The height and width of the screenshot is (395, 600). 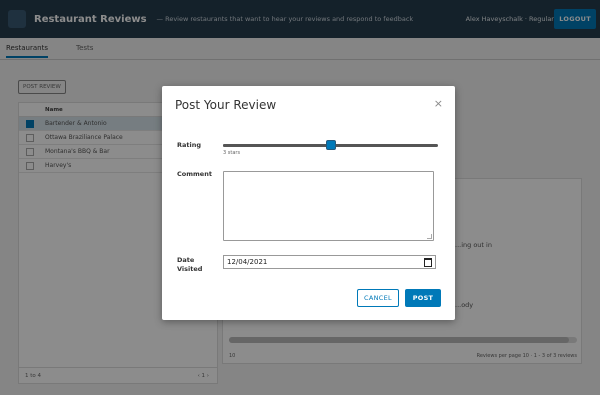 I want to click on rating-slider, so click(x=330, y=145).